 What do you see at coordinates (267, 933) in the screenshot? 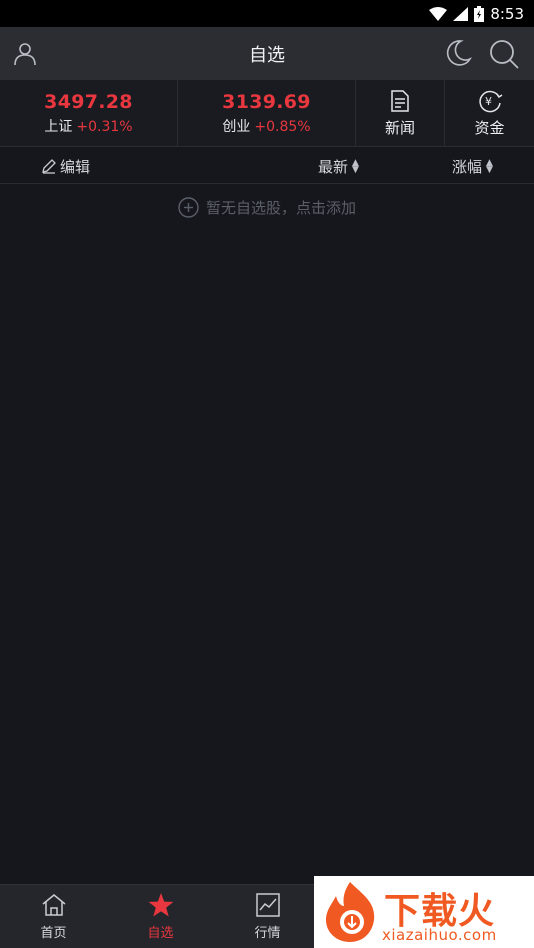
I see `tab-label: 行情` at bounding box center [267, 933].